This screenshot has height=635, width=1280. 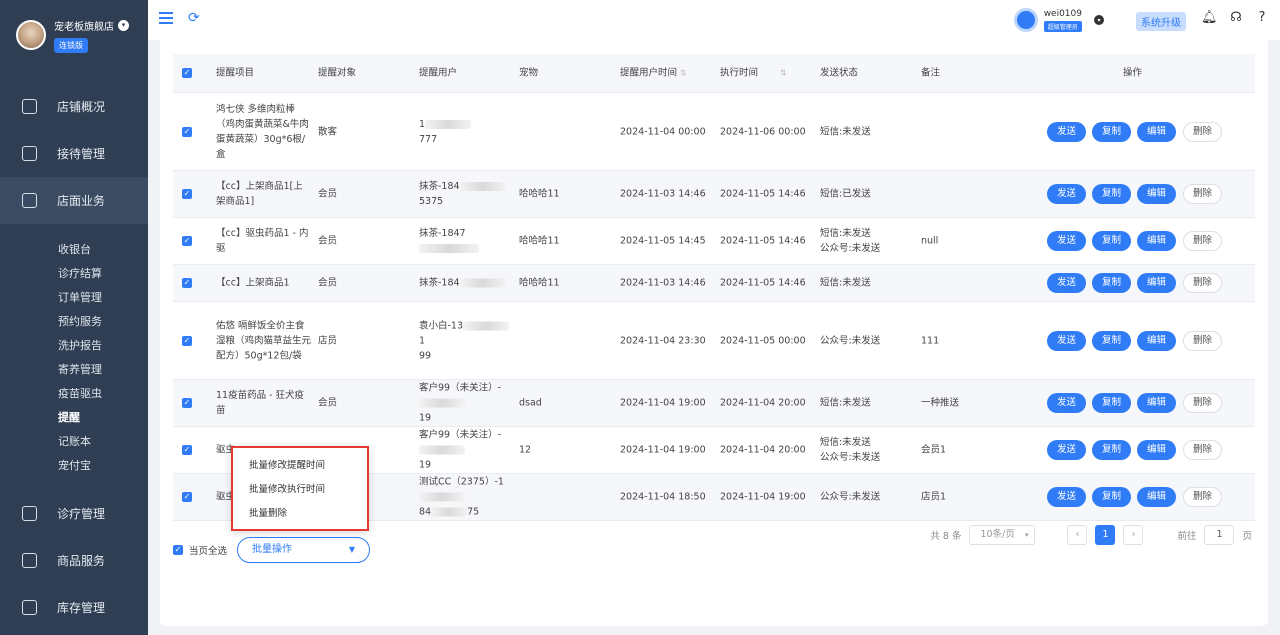 I want to click on user-name-part: 抹茶-184, so click(x=439, y=186).